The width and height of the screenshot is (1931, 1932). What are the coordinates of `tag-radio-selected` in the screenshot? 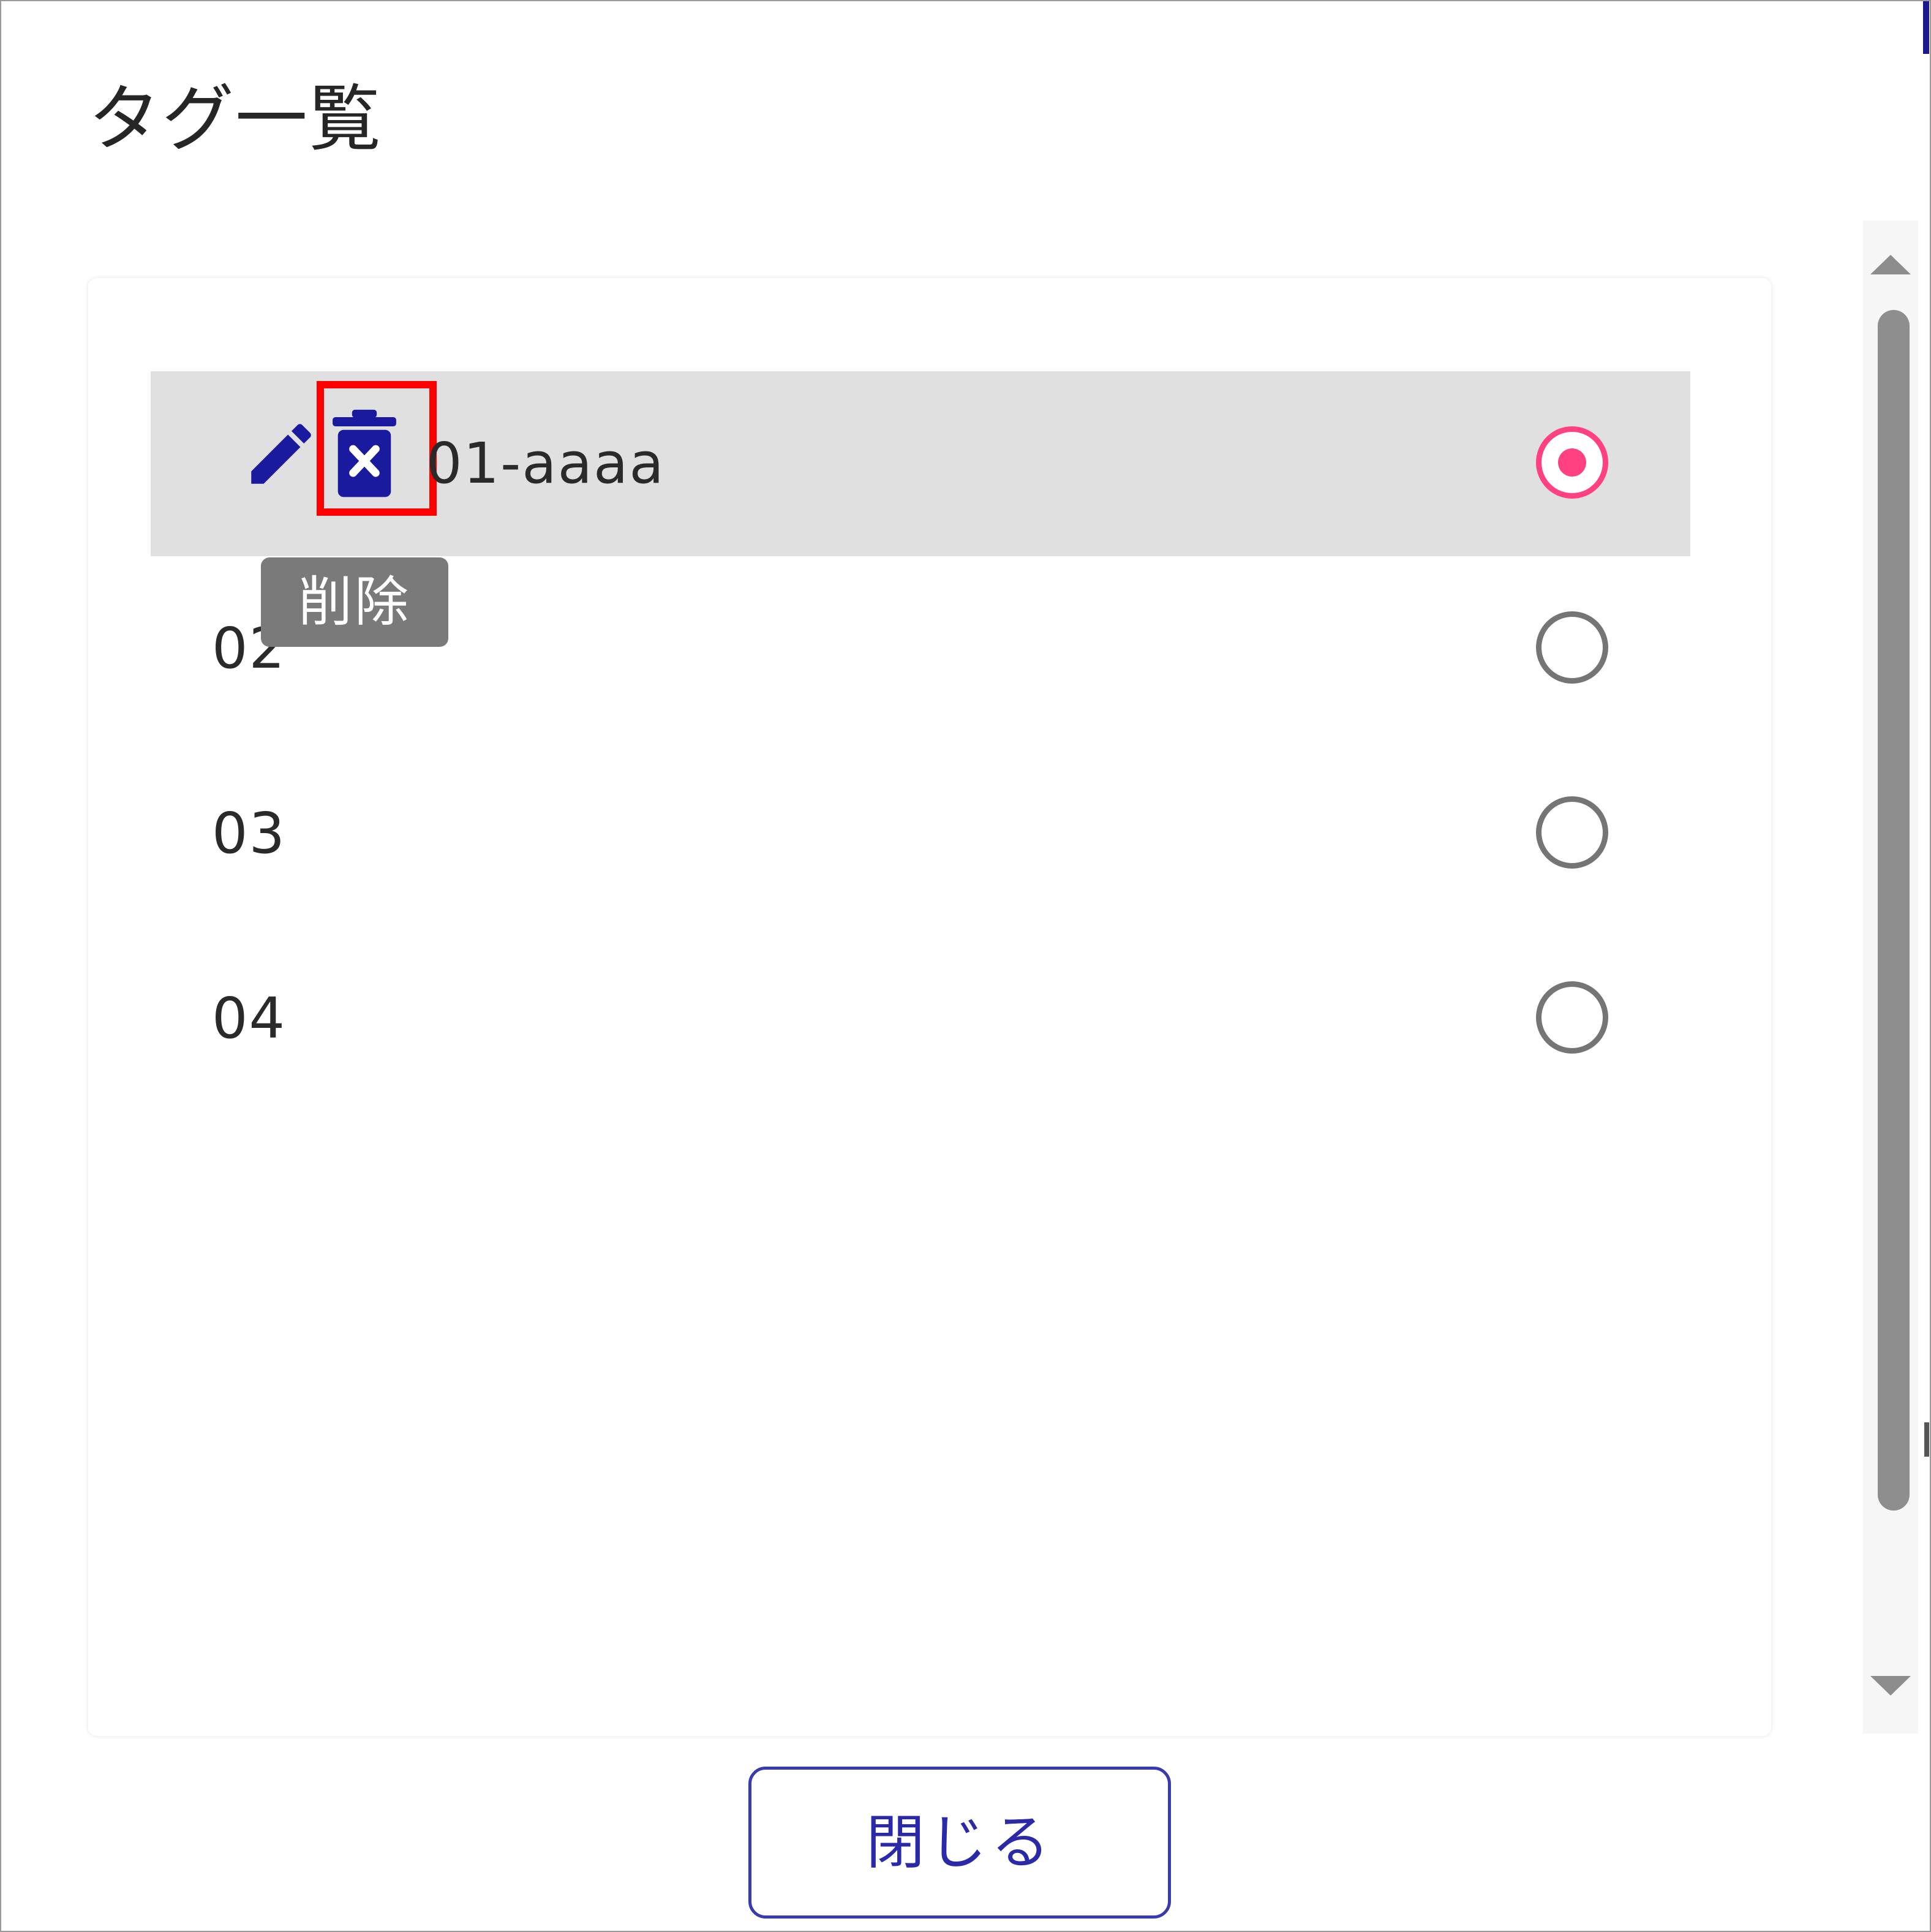 It's located at (1572, 462).